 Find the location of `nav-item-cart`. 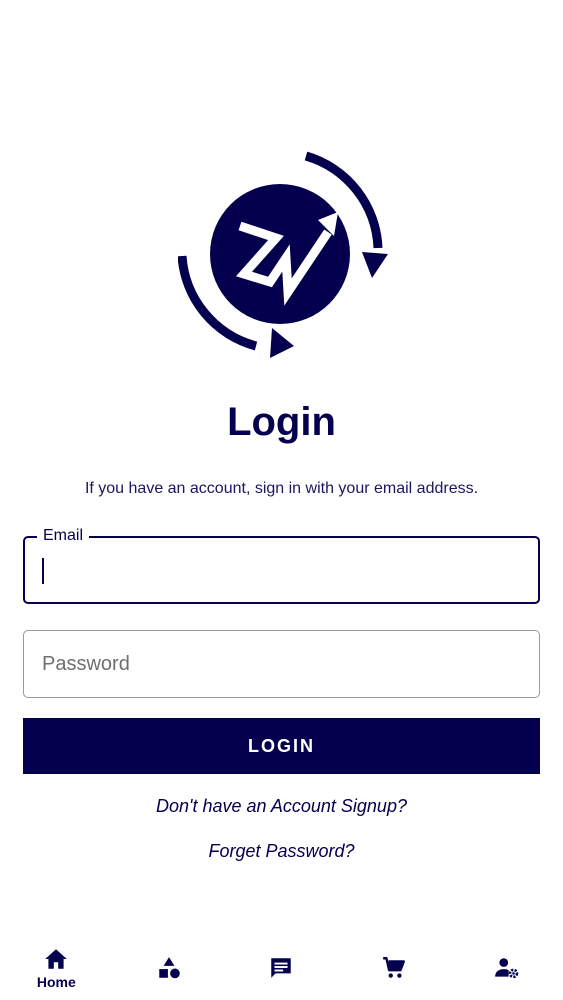

nav-item-cart is located at coordinates (394, 967).